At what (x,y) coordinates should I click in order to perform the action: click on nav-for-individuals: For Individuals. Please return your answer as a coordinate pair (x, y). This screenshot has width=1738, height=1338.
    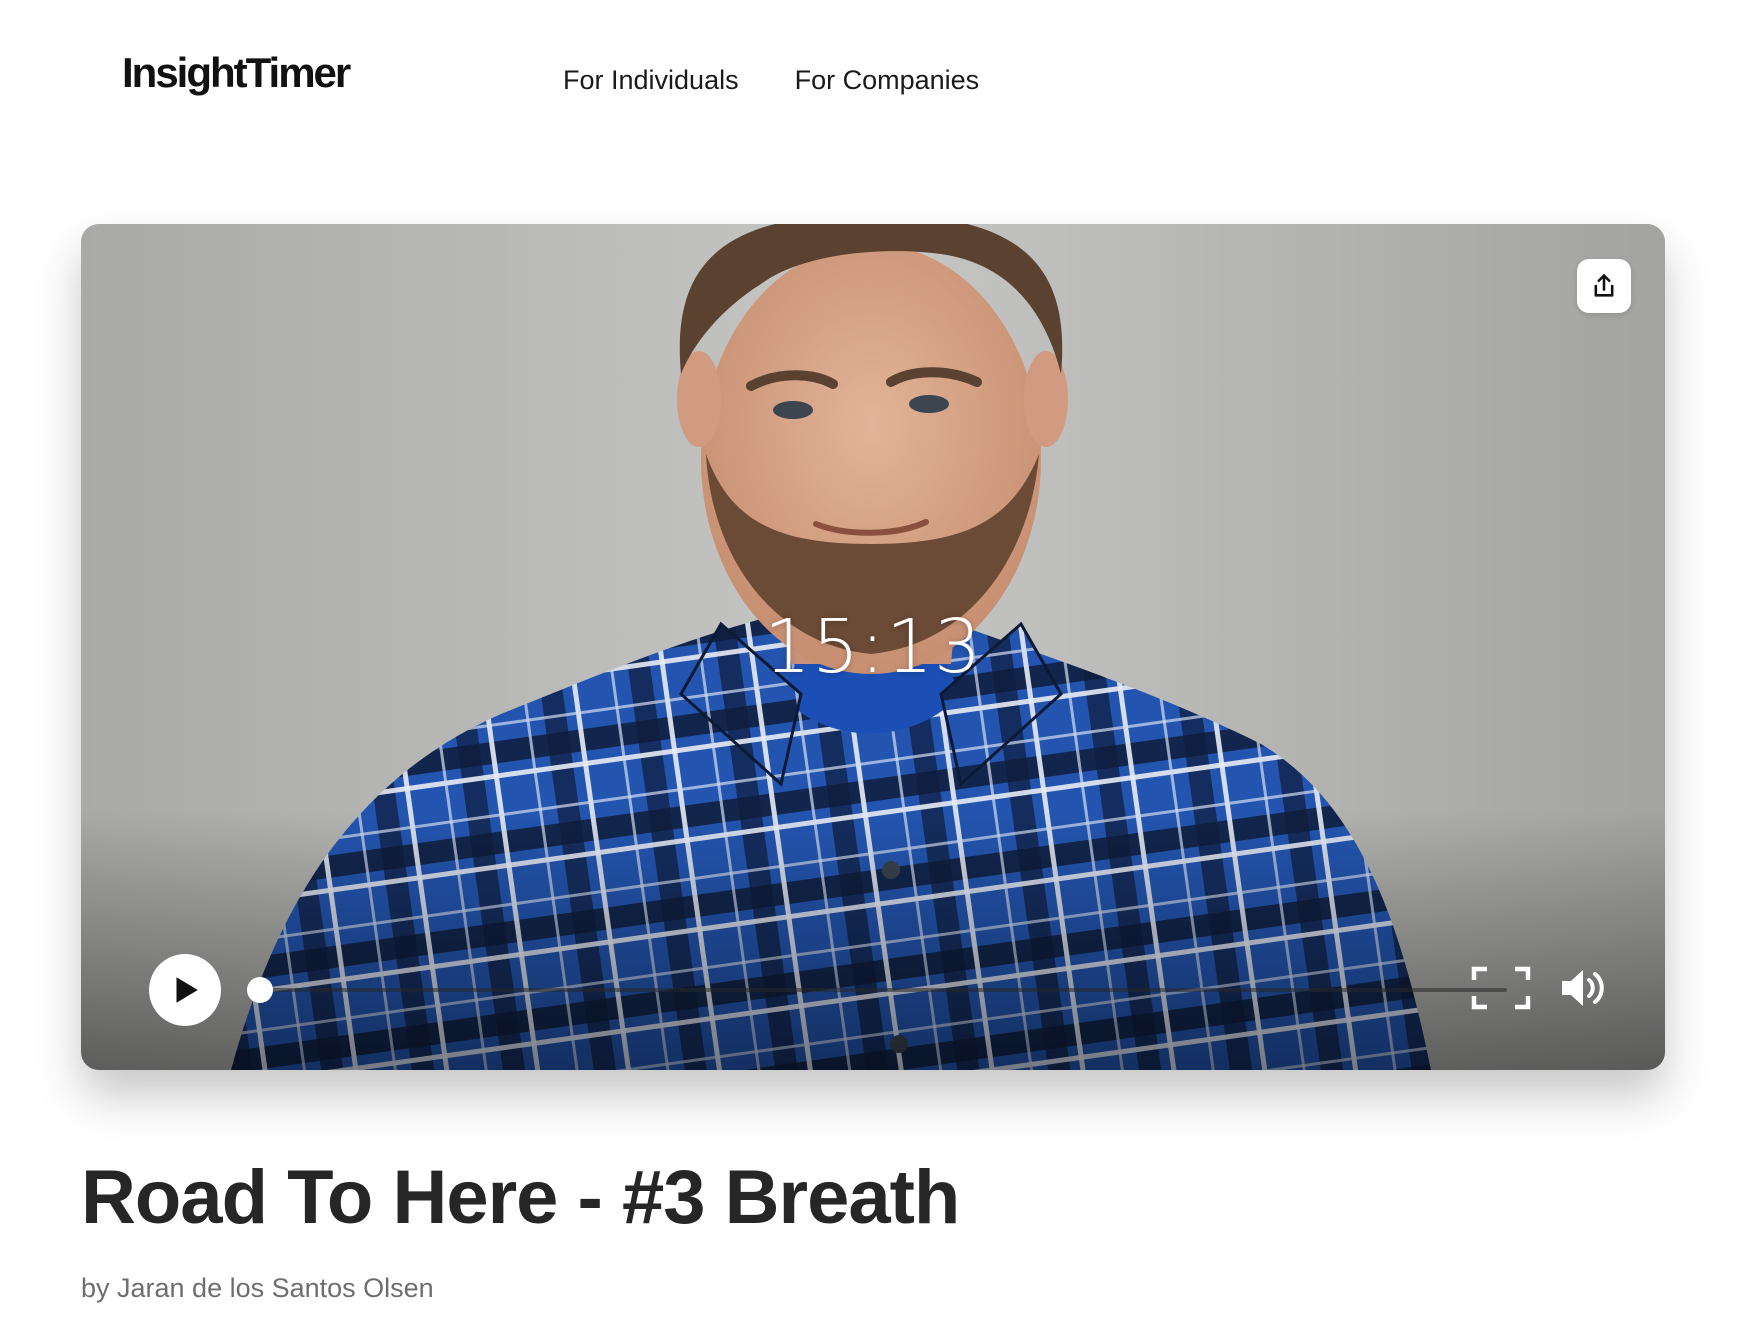
    Looking at the image, I should click on (651, 80).